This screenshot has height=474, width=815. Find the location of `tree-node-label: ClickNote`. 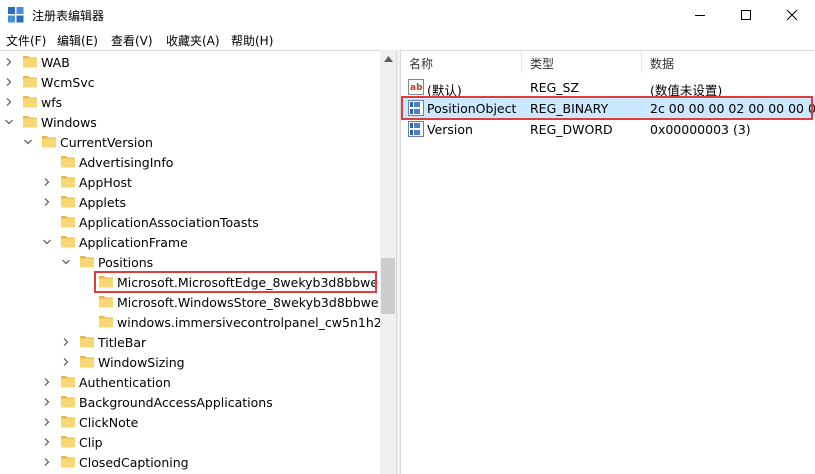

tree-node-label: ClickNote is located at coordinates (109, 422).